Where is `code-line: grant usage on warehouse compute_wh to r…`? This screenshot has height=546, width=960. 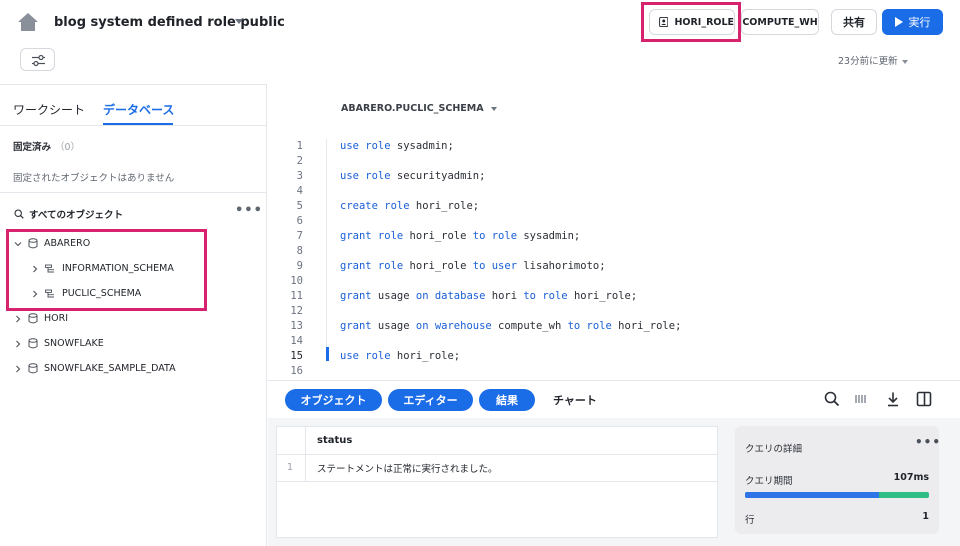
code-line: grant usage on warehouse compute_wh to r… is located at coordinates (510, 326).